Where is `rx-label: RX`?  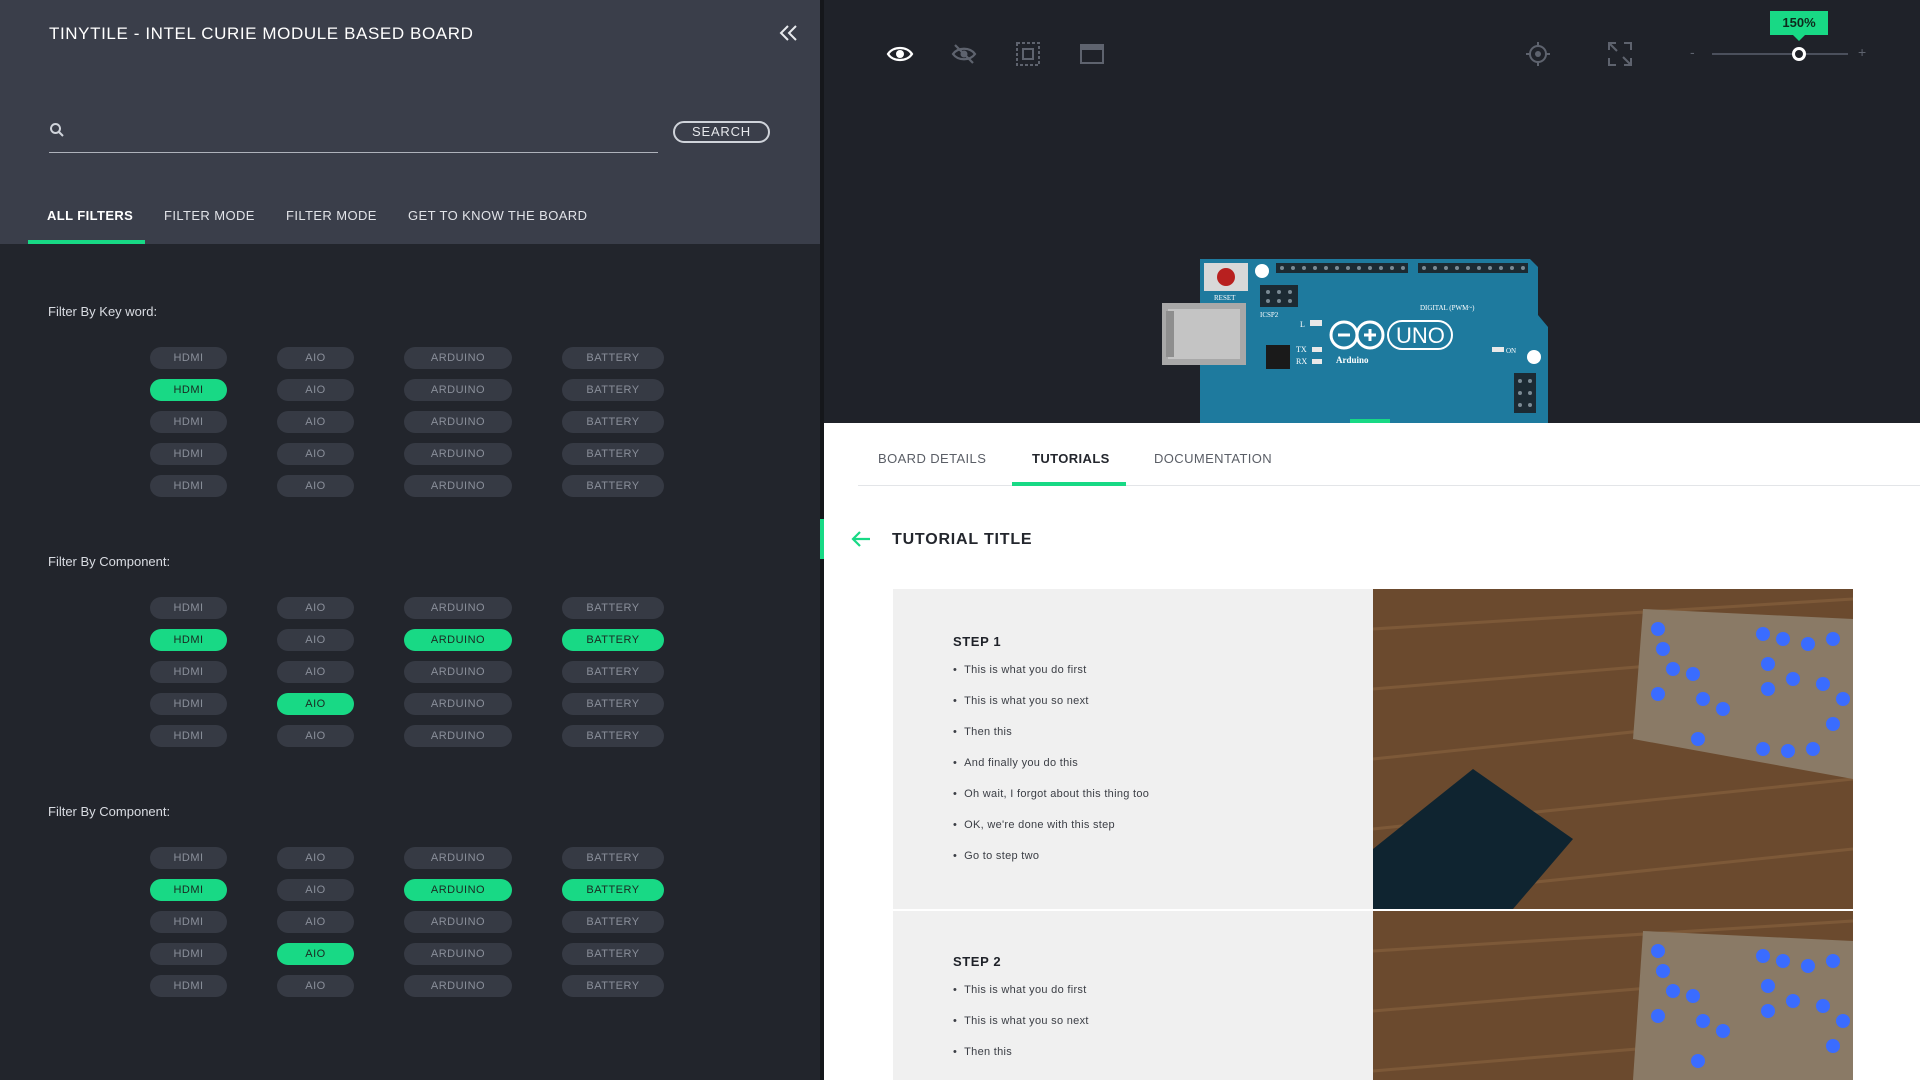 rx-label: RX is located at coordinates (1301, 361).